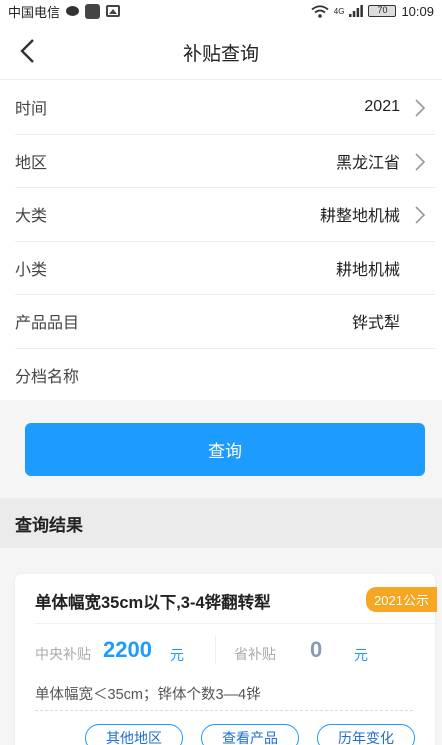 Image resolution: width=442 pixels, height=745 pixels. Describe the element at coordinates (417, 11) in the screenshot. I see `clock: 10:09` at that location.